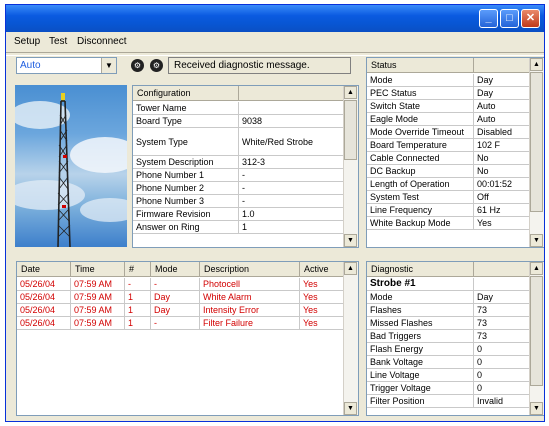 The width and height of the screenshot is (549, 426). I want to click on refresh-icon: ⚙, so click(156, 65).